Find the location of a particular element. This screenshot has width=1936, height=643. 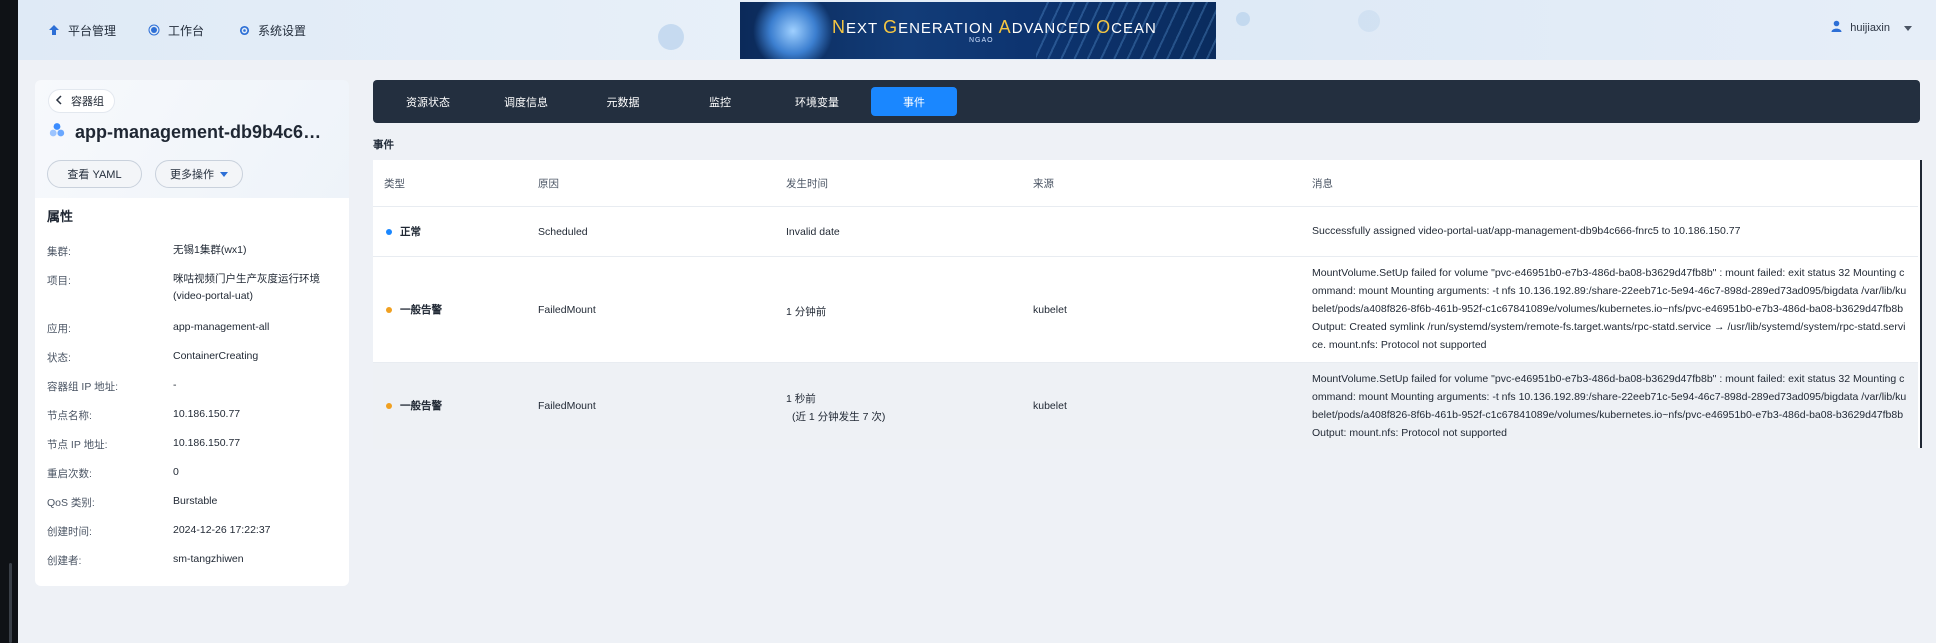

banner-subtitle: NGAO is located at coordinates (981, 40).